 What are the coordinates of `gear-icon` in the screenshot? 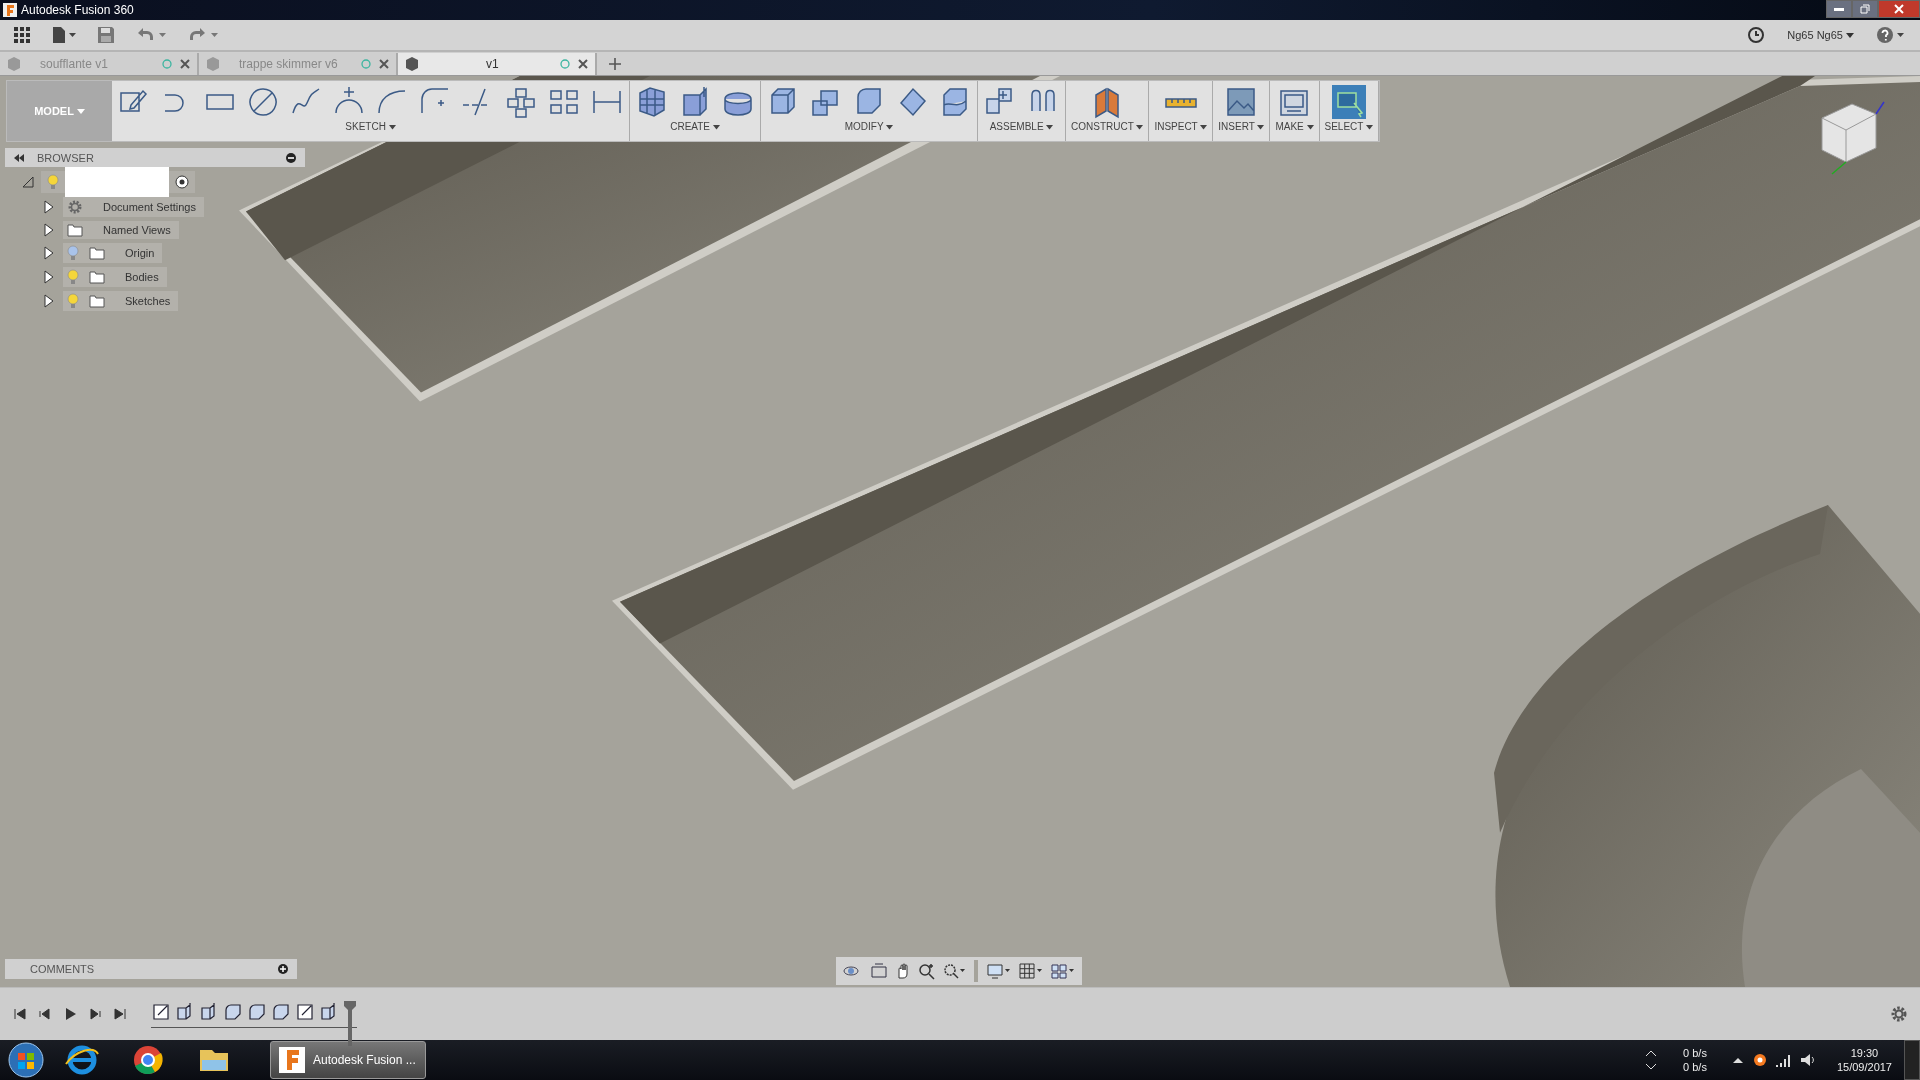 It's located at (75, 207).